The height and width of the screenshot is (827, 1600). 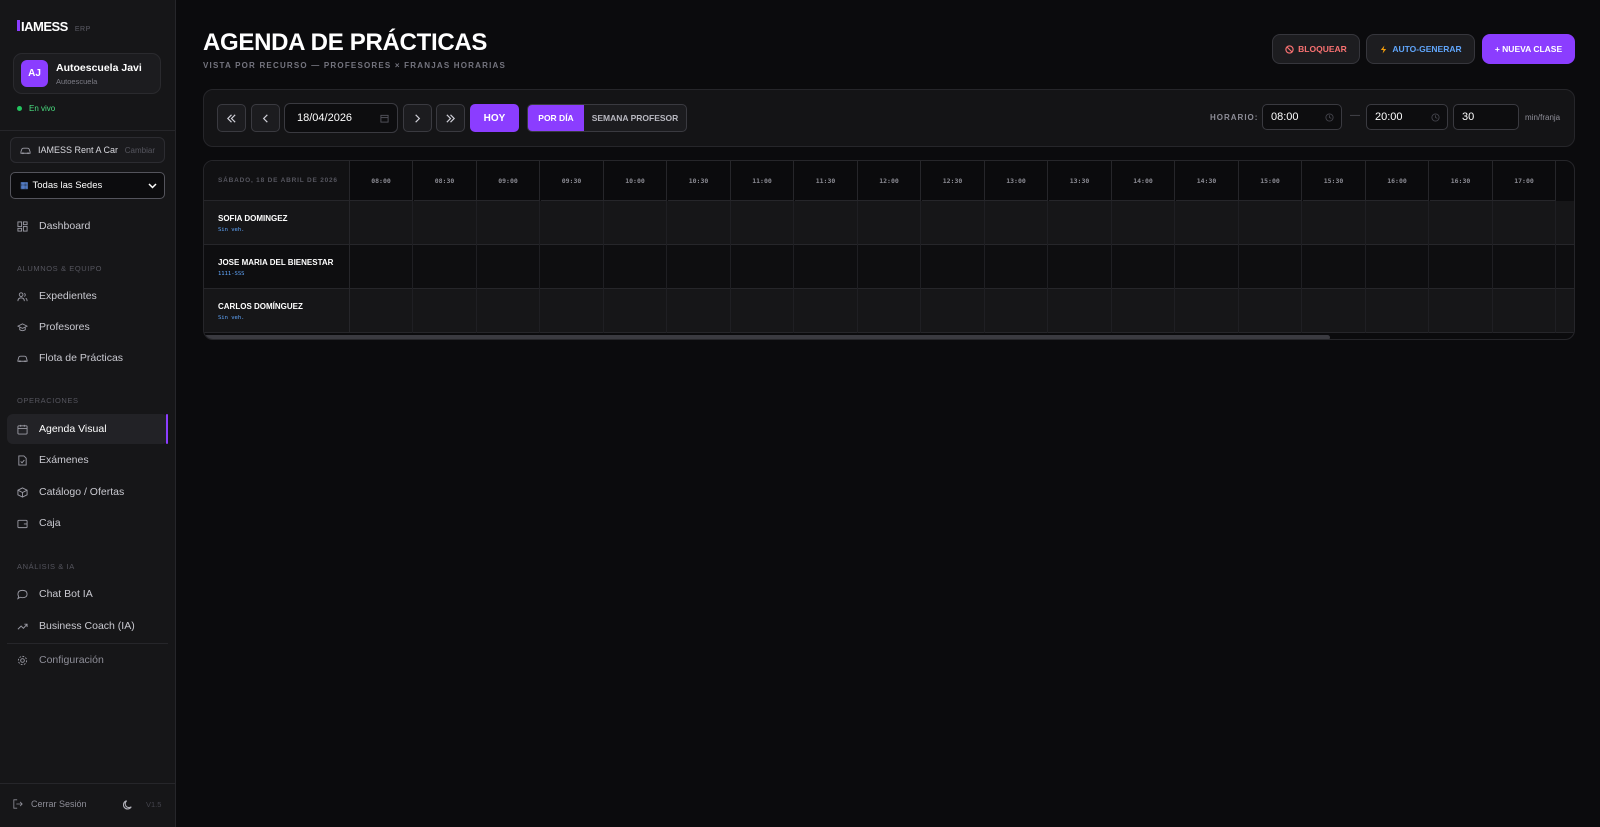 I want to click on nav-item-config: Configuración, so click(x=87, y=660).